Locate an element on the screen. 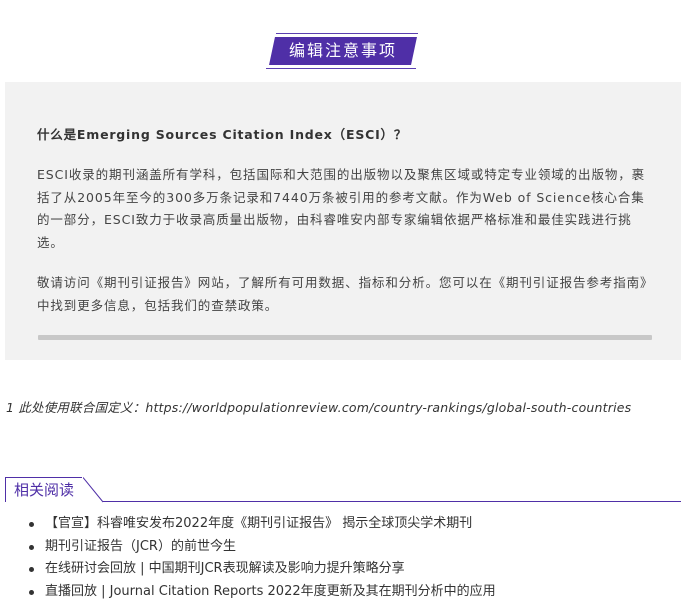  related-tab-corner-icon is located at coordinates (93, 490).